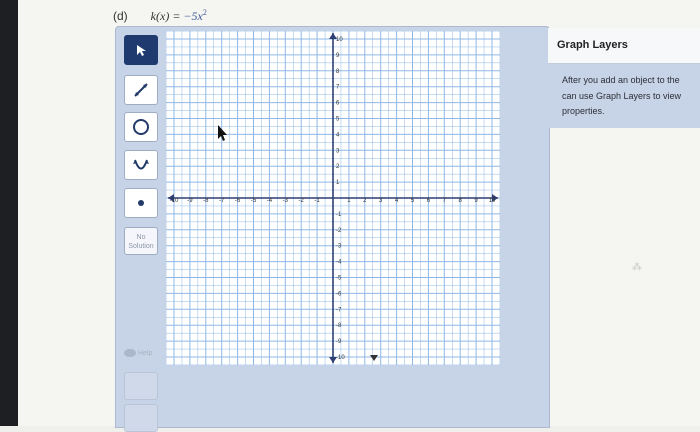  I want to click on y-tick-label: -7, so click(339, 310).